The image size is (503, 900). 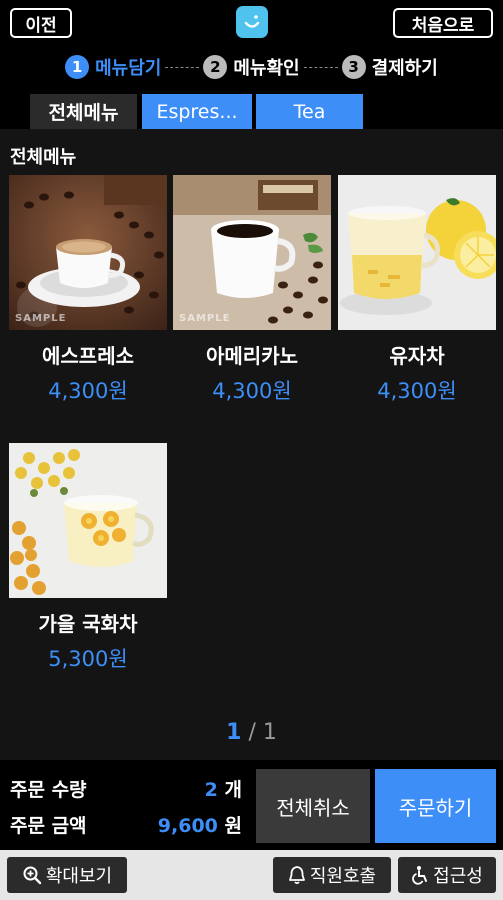 What do you see at coordinates (443, 23) in the screenshot?
I see `home-button: 처음으로` at bounding box center [443, 23].